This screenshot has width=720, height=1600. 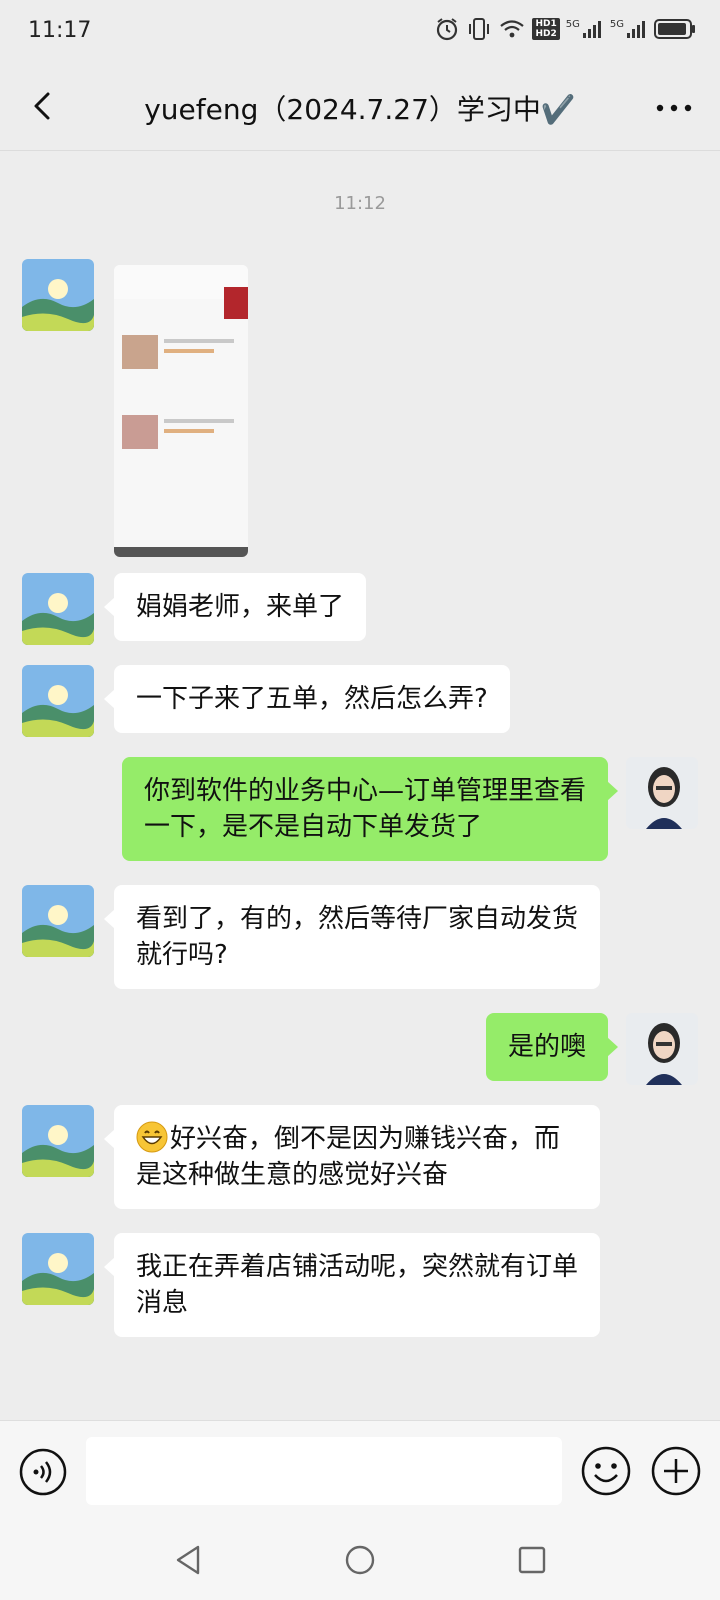 I want to click on screenshot-thumbnail-icon, so click(x=181, y=411).